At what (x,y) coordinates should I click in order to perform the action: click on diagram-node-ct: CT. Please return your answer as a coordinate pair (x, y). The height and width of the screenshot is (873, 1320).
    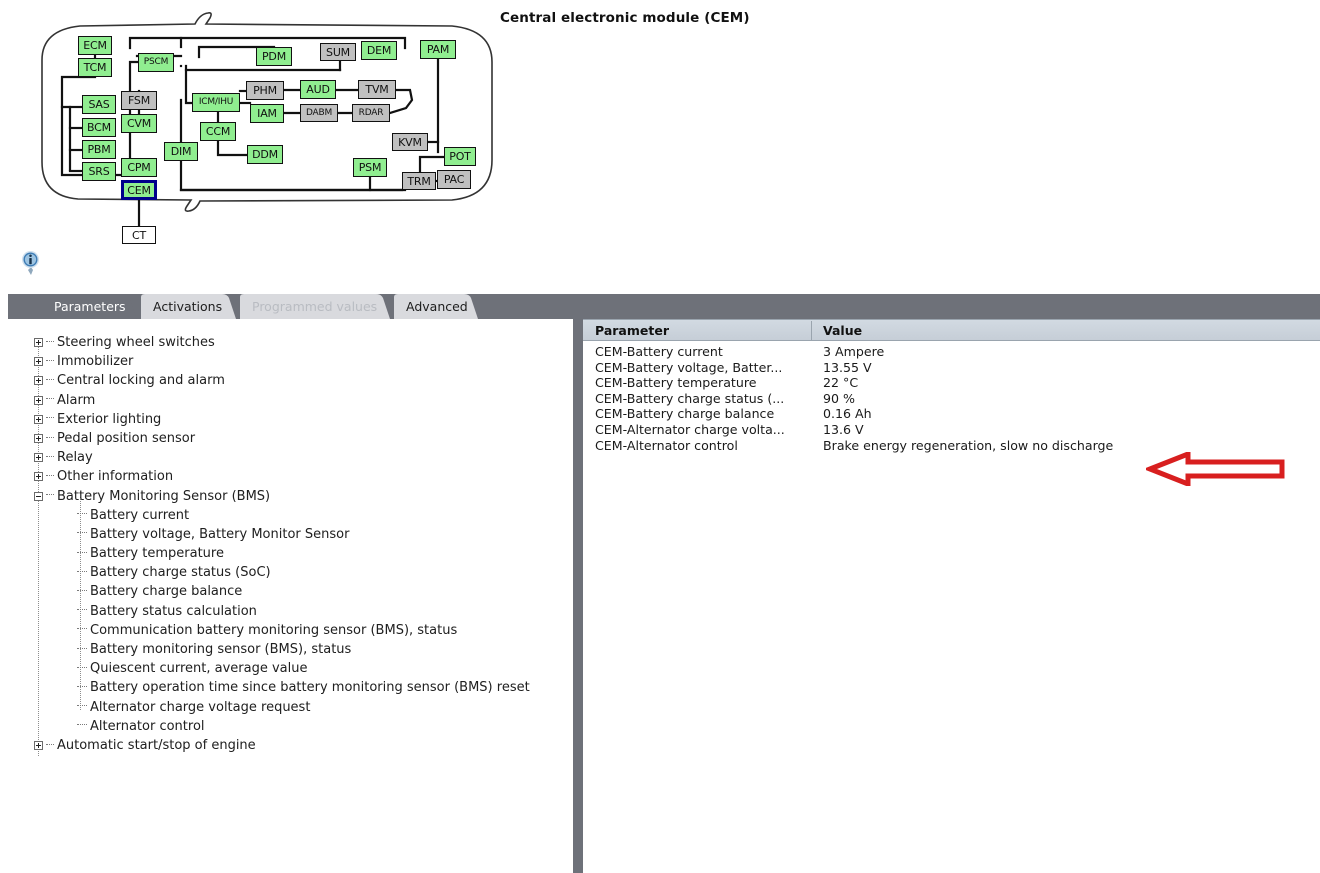
    Looking at the image, I should click on (139, 235).